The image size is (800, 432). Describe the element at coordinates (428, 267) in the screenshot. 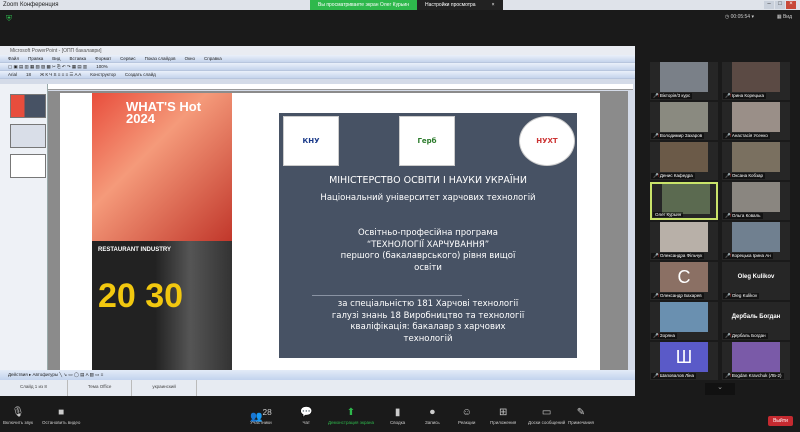

I see `program-line: освіти` at that location.